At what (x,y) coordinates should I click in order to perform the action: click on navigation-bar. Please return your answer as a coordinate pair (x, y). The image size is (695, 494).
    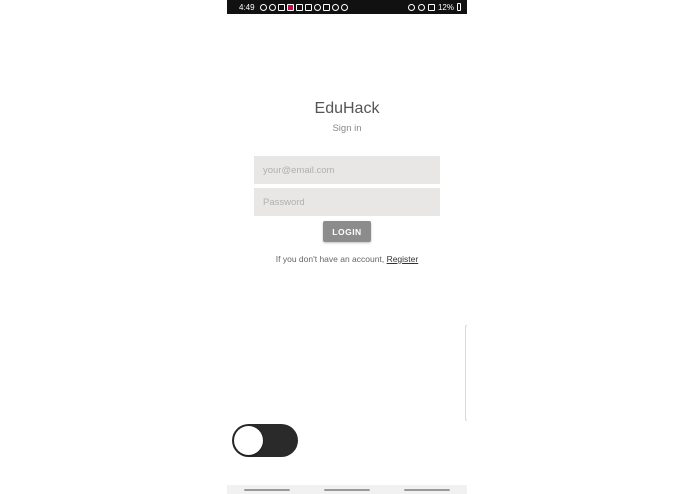
    Looking at the image, I should click on (347, 489).